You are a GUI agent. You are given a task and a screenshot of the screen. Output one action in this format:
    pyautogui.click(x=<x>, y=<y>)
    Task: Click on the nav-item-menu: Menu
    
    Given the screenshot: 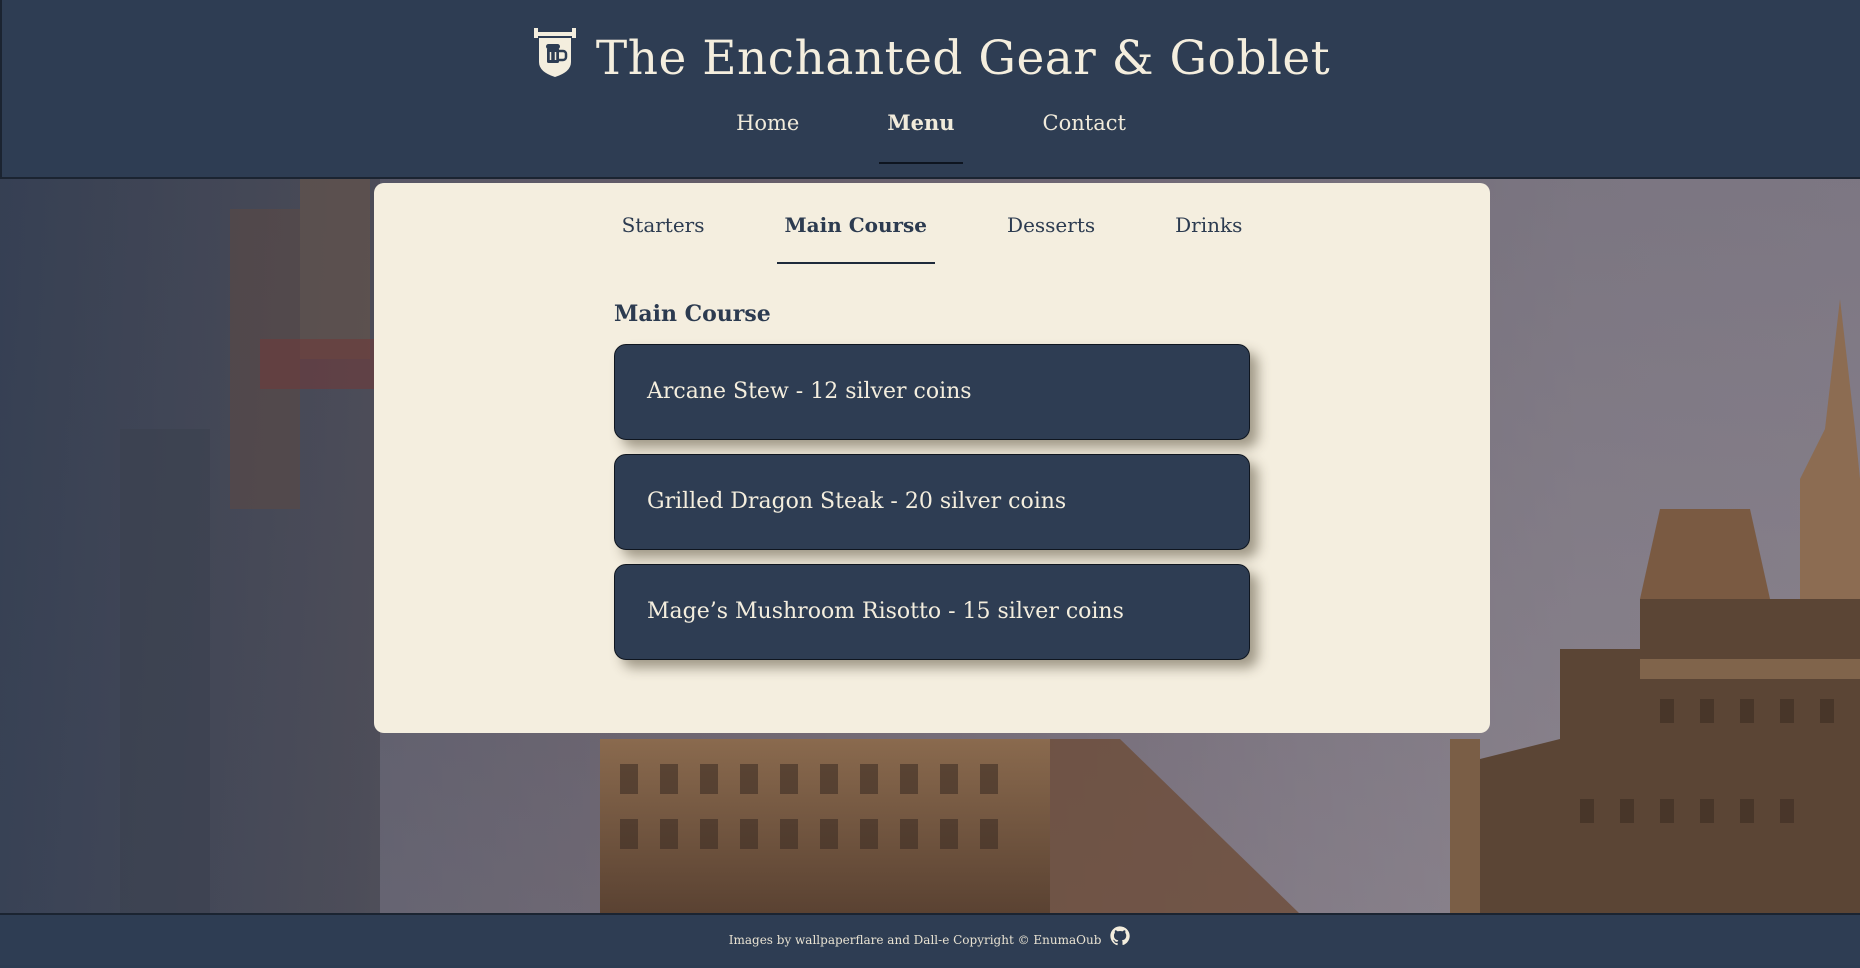 What is the action you would take?
    pyautogui.click(x=921, y=136)
    